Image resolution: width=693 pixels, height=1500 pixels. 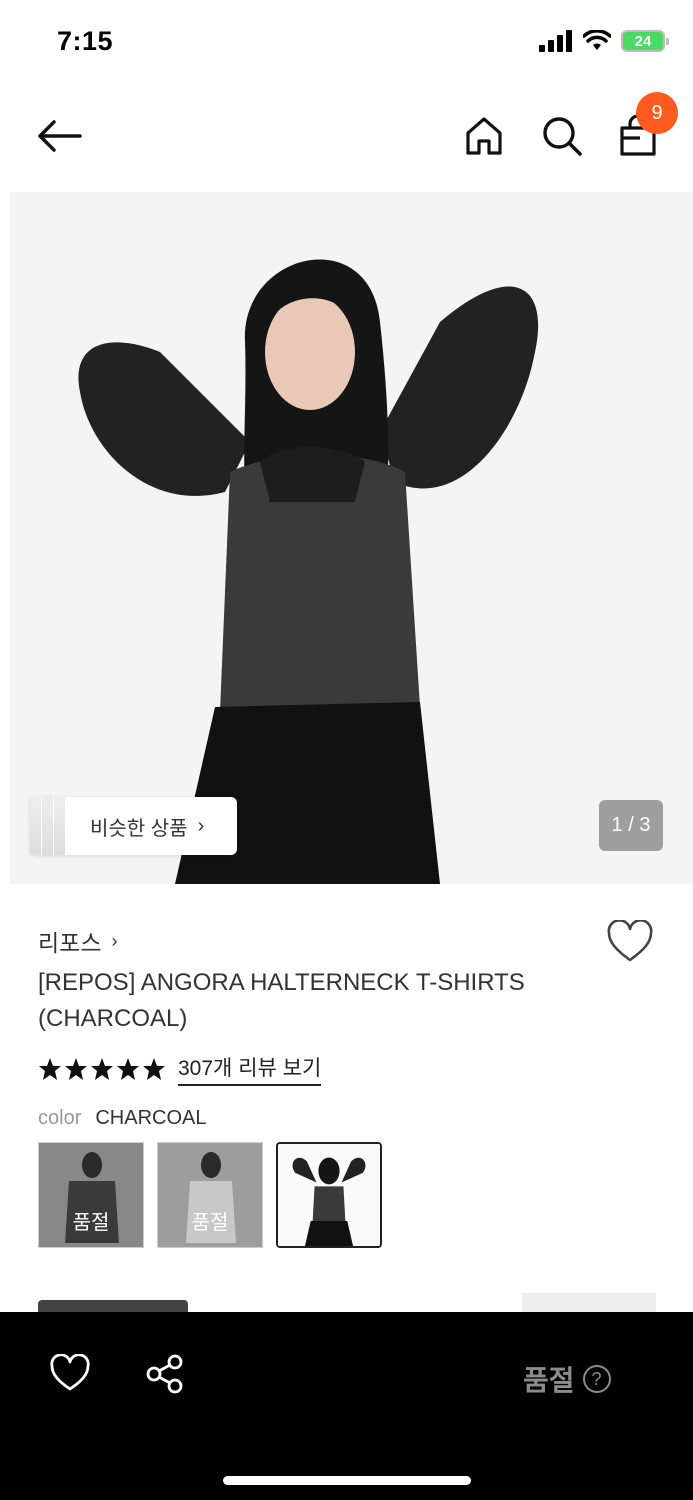 What do you see at coordinates (85, 41) in the screenshot?
I see `status-time: 7:15` at bounding box center [85, 41].